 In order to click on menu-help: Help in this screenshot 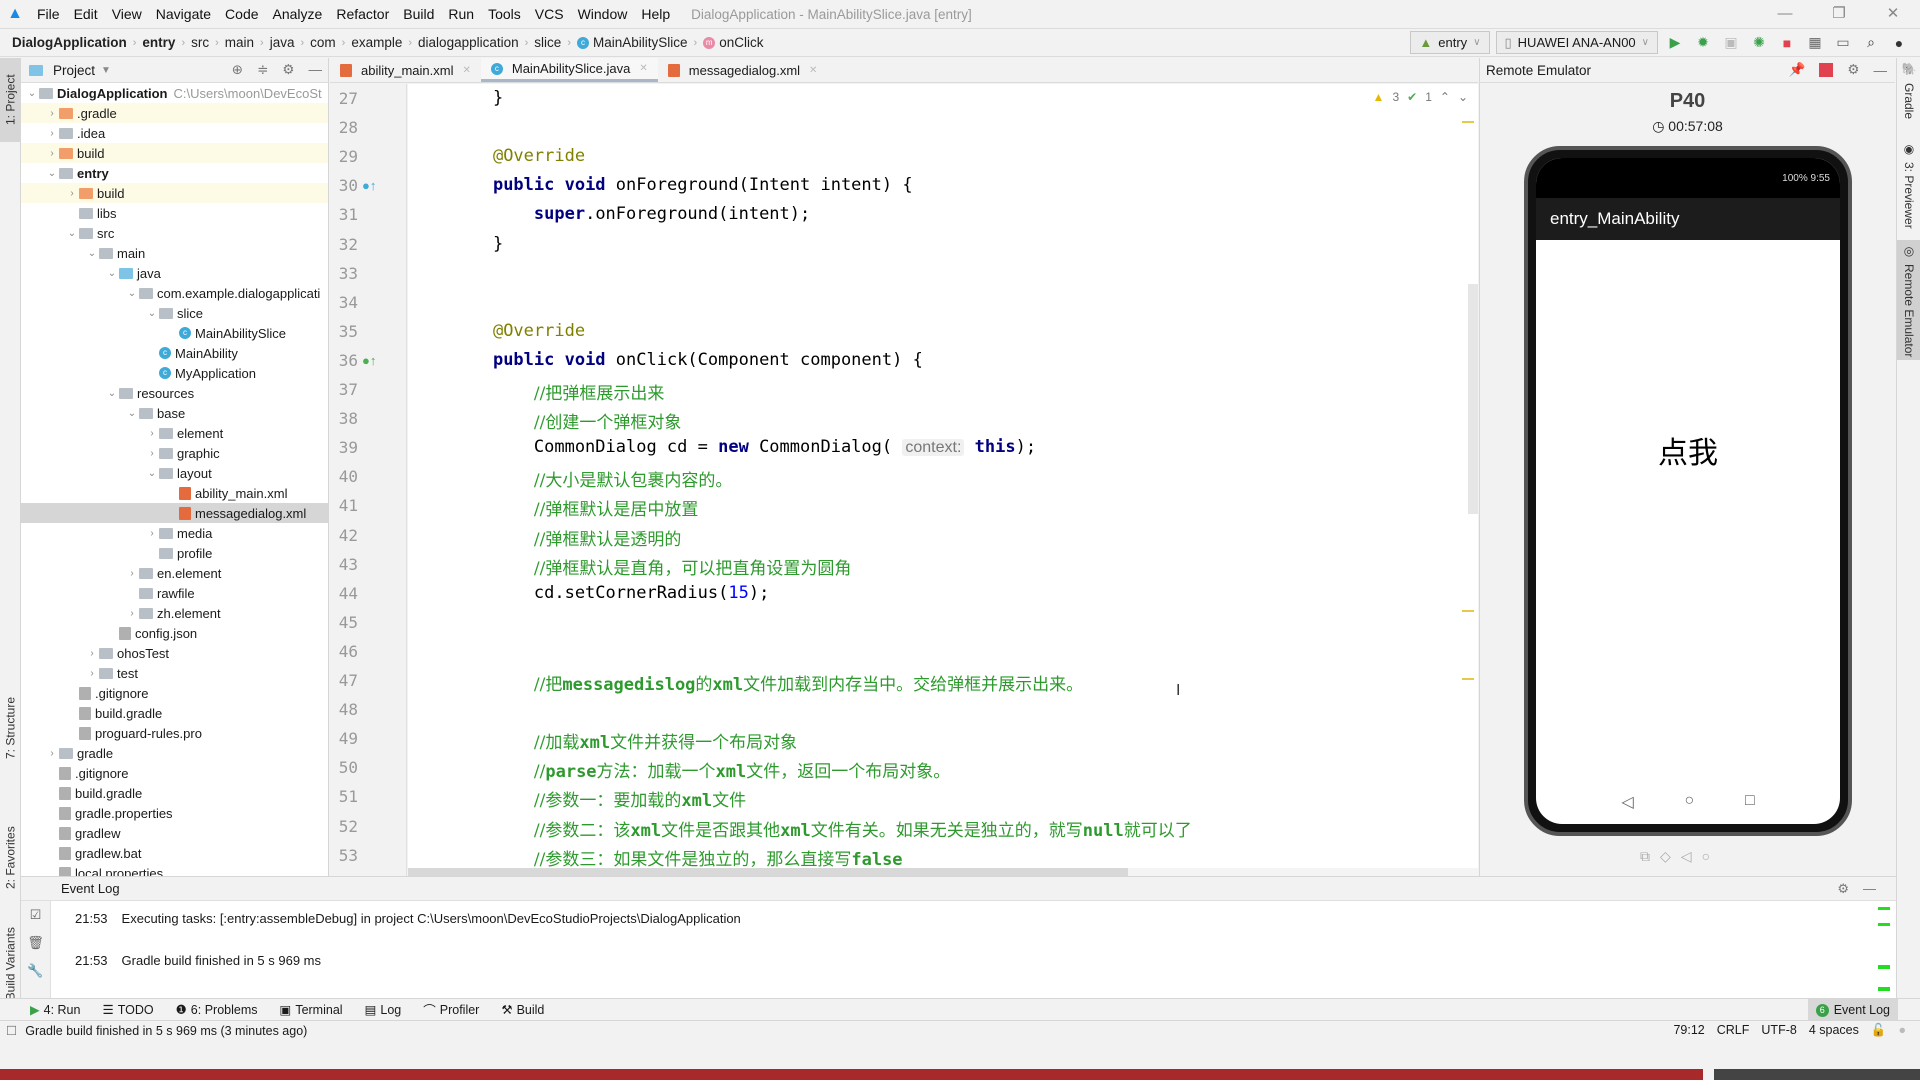, I will do `click(655, 14)`.